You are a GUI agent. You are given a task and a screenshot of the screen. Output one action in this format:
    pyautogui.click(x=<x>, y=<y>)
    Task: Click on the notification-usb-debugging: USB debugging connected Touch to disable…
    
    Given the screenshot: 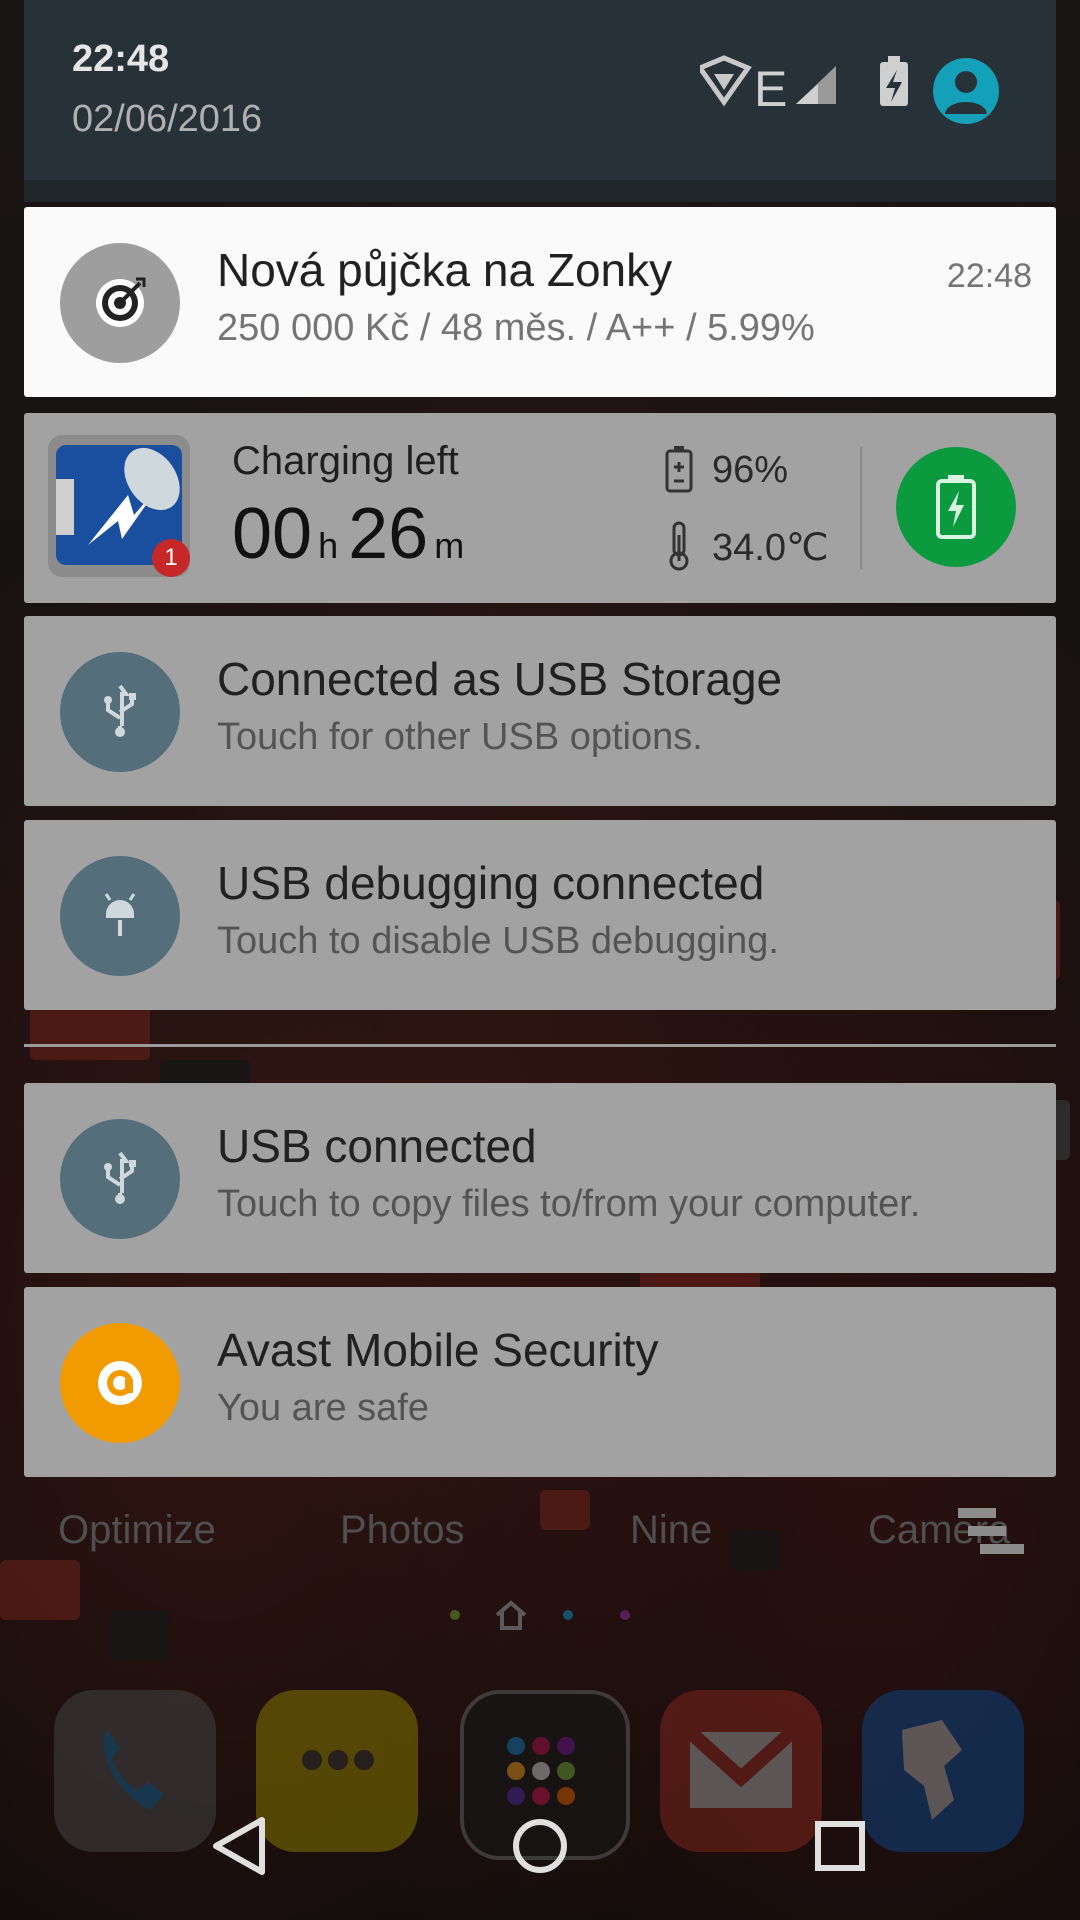 What is the action you would take?
    pyautogui.click(x=540, y=915)
    